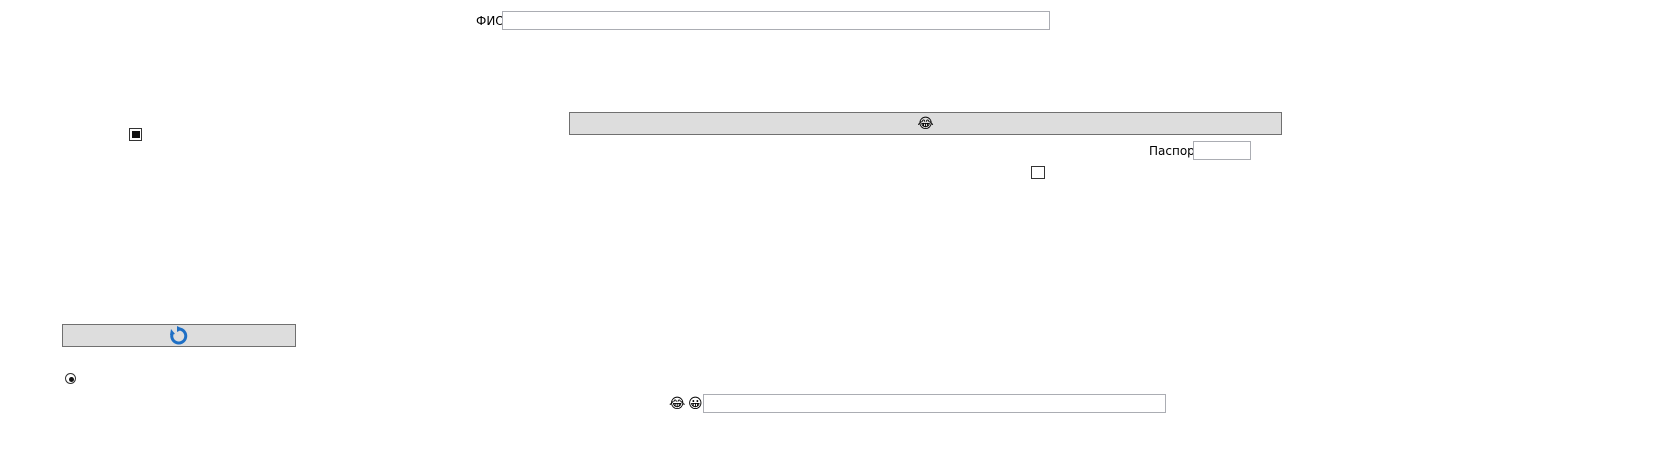  I want to click on refresh-button, so click(179, 335).